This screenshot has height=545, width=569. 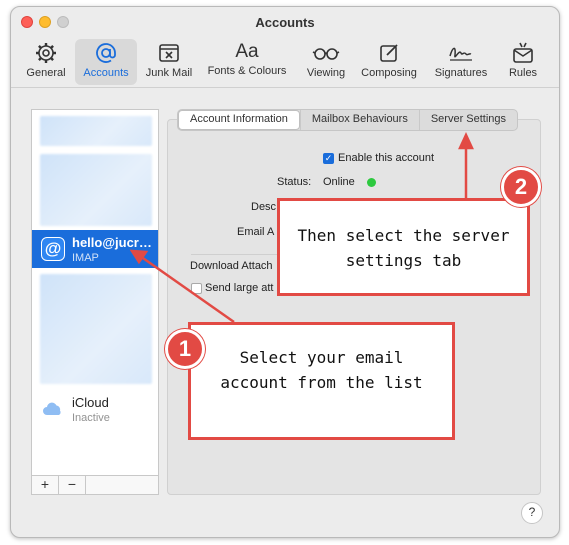 What do you see at coordinates (185, 349) in the screenshot?
I see `step-1-badge: 1` at bounding box center [185, 349].